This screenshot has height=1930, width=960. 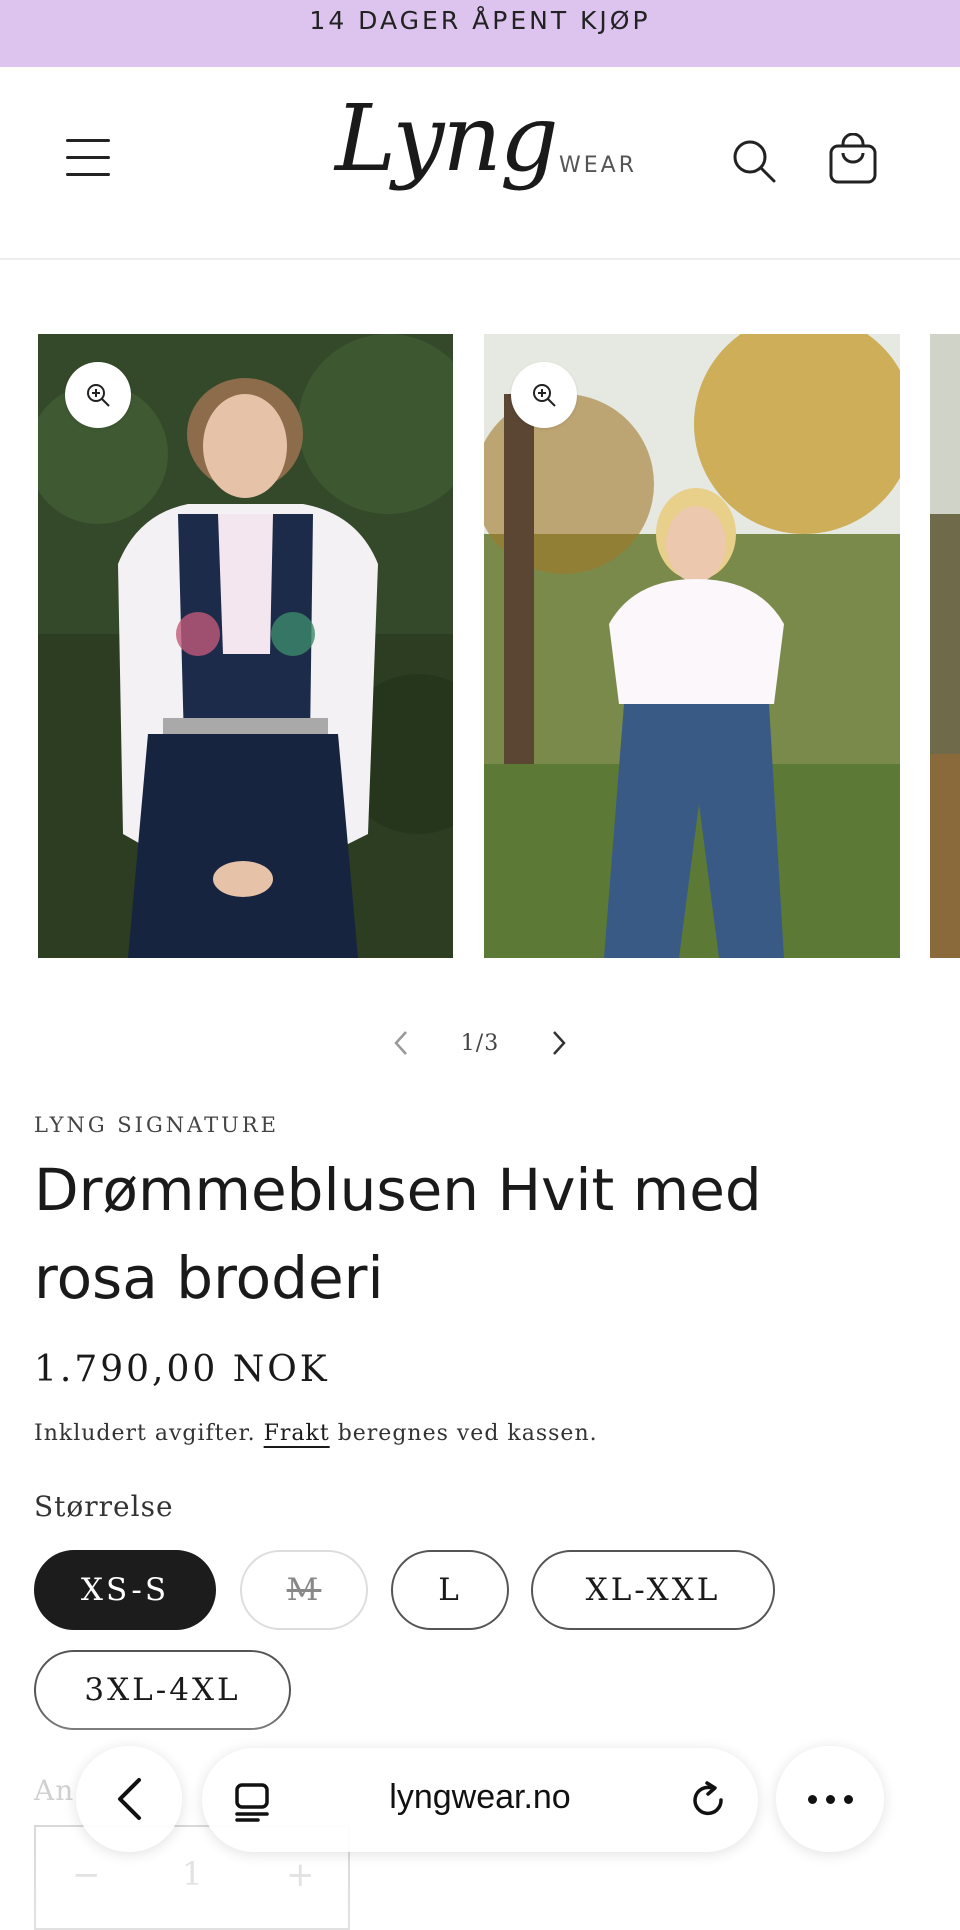 I want to click on tax-suffix: beregnes ved kassen., so click(x=467, y=1433).